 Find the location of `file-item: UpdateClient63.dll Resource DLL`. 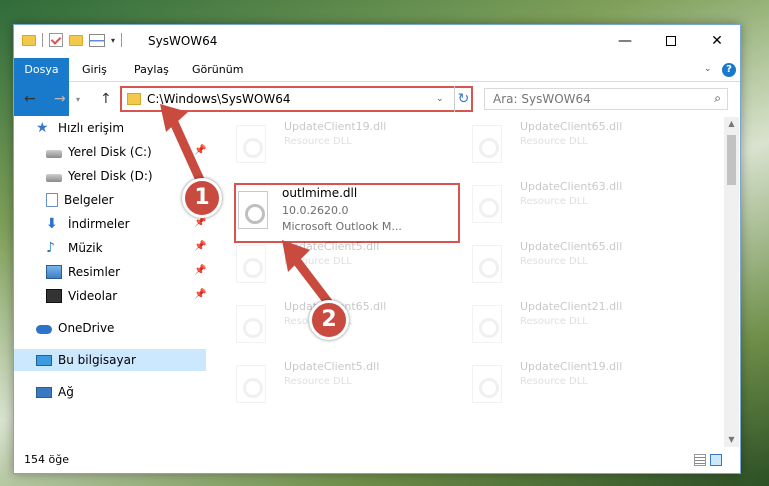

file-item: UpdateClient63.dll Resource DLL is located at coordinates (566, 204).